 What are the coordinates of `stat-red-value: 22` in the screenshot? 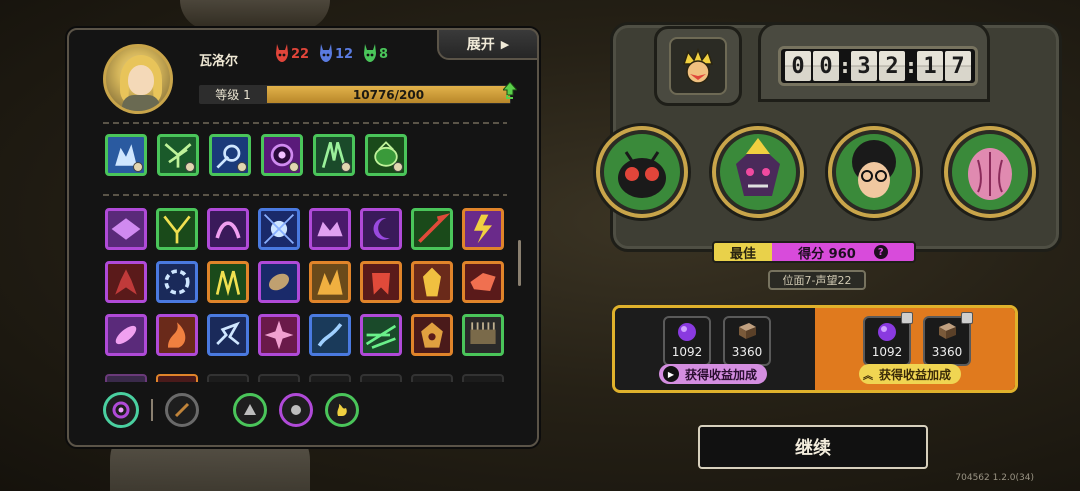 It's located at (300, 54).